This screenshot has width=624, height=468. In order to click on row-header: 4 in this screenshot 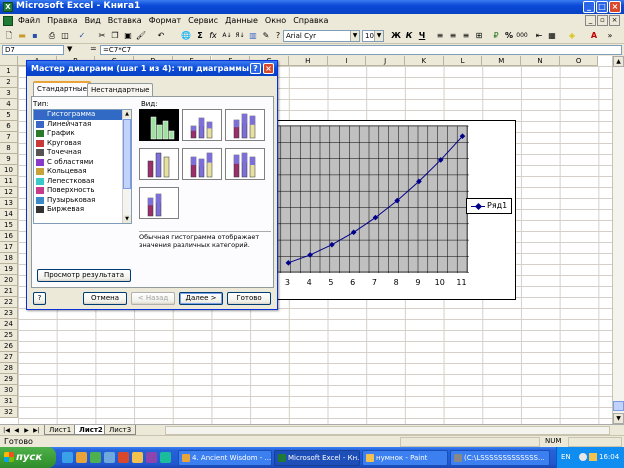, I will do `click(9, 104)`.